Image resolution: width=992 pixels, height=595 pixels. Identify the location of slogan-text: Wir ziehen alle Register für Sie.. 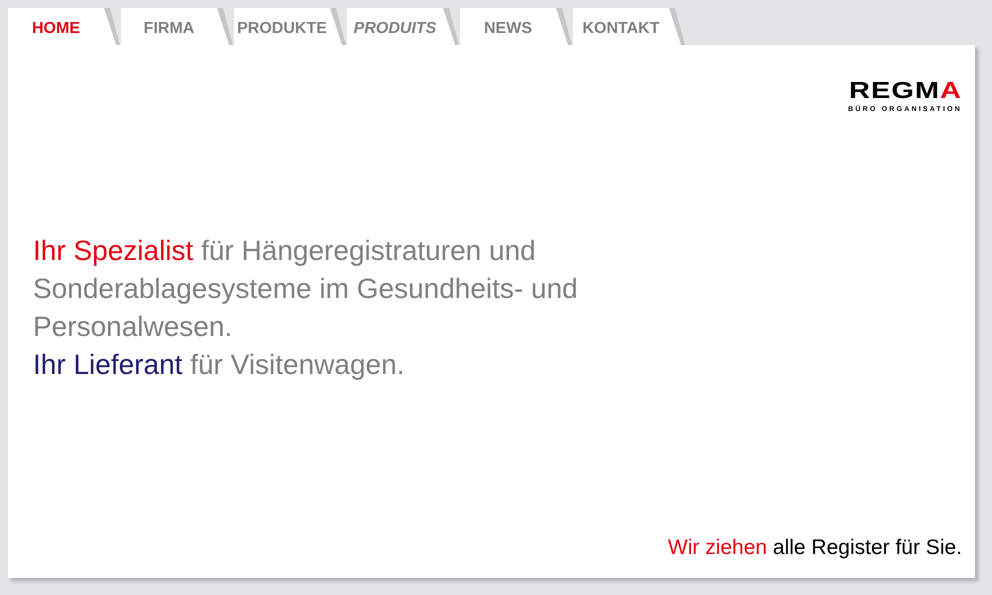
(815, 547).